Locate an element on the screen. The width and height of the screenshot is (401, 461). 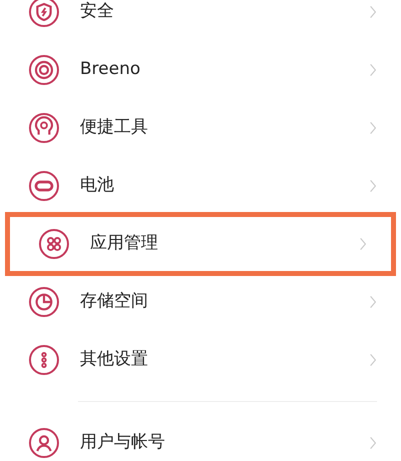
settings-item: 安全 is located at coordinates (200, 20).